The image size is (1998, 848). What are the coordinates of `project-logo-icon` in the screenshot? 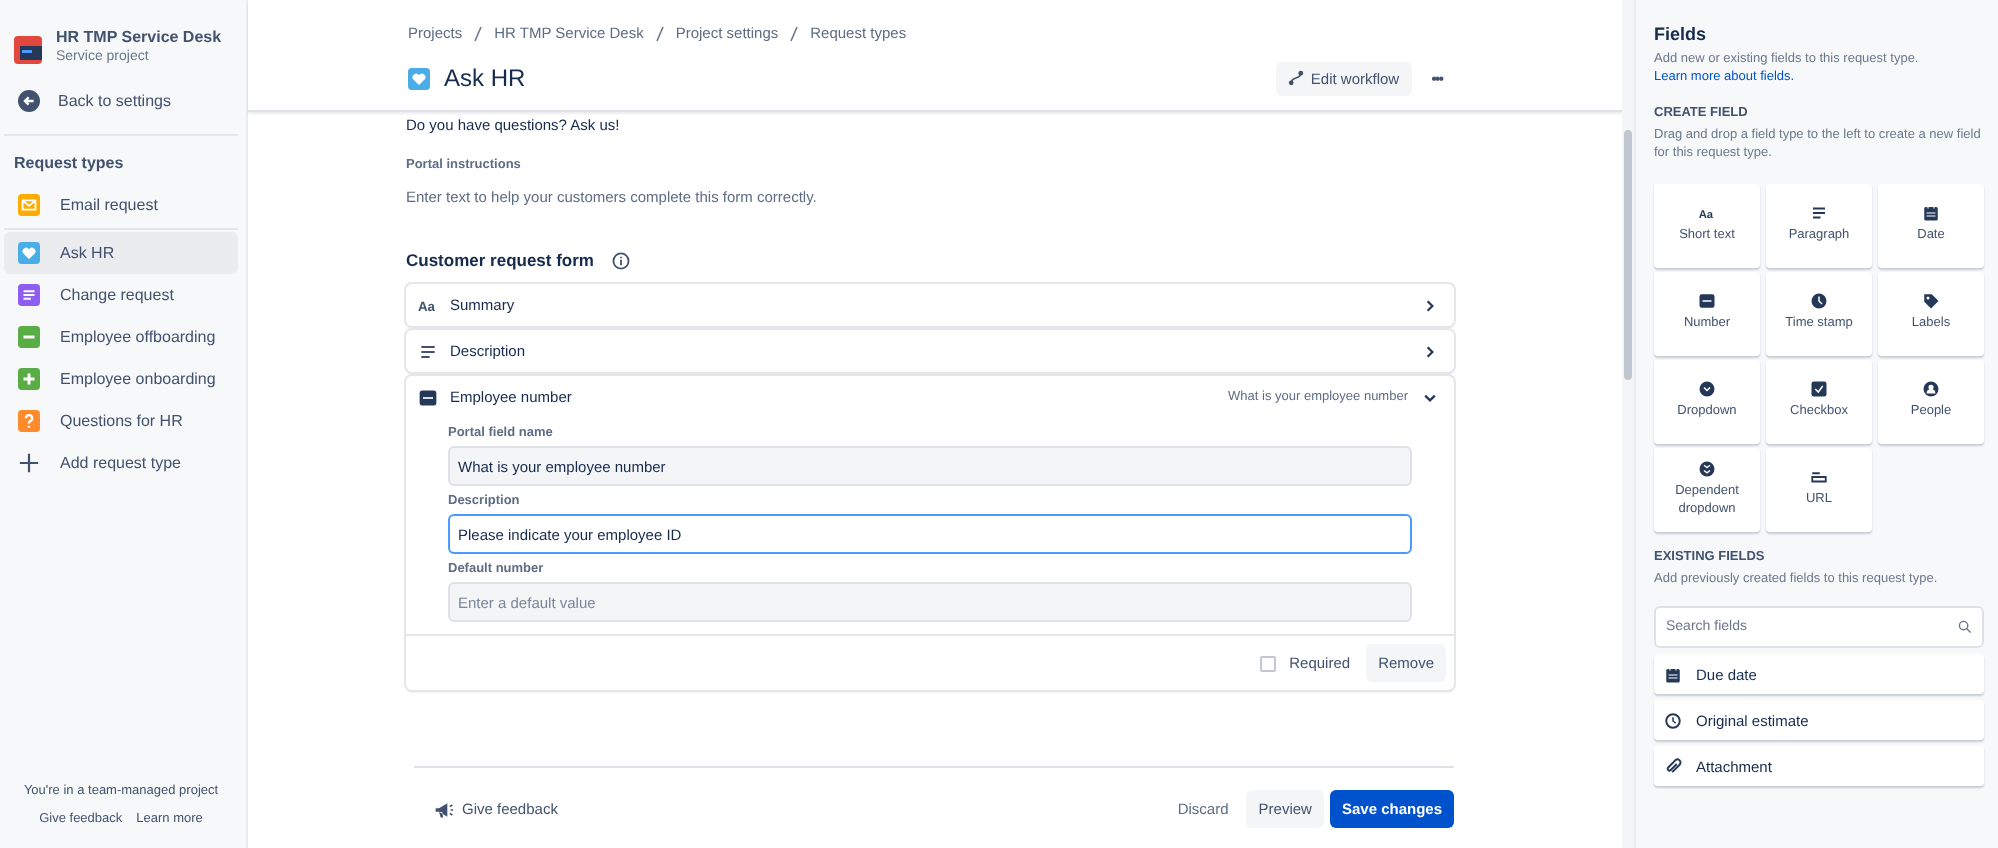 It's located at (28, 50).